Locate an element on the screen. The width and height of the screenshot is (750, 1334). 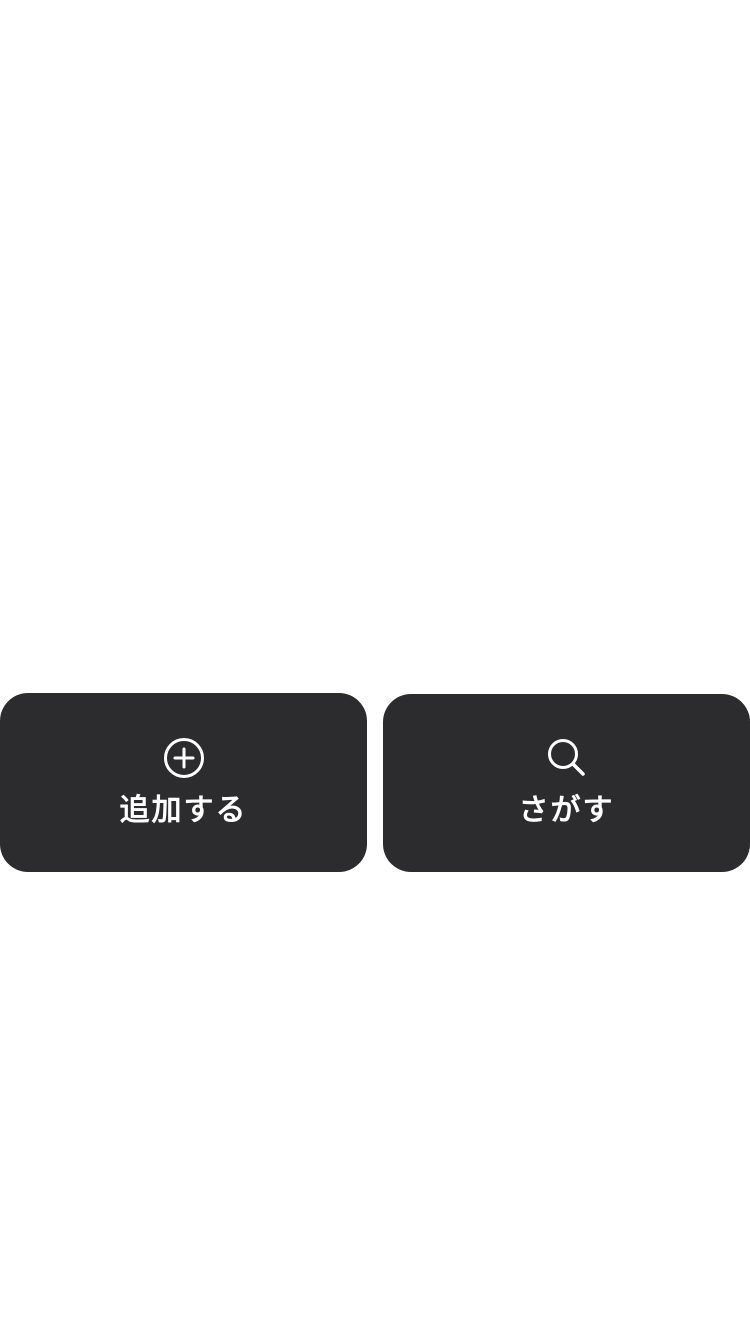
search-button-label: さがす is located at coordinates (566, 810).